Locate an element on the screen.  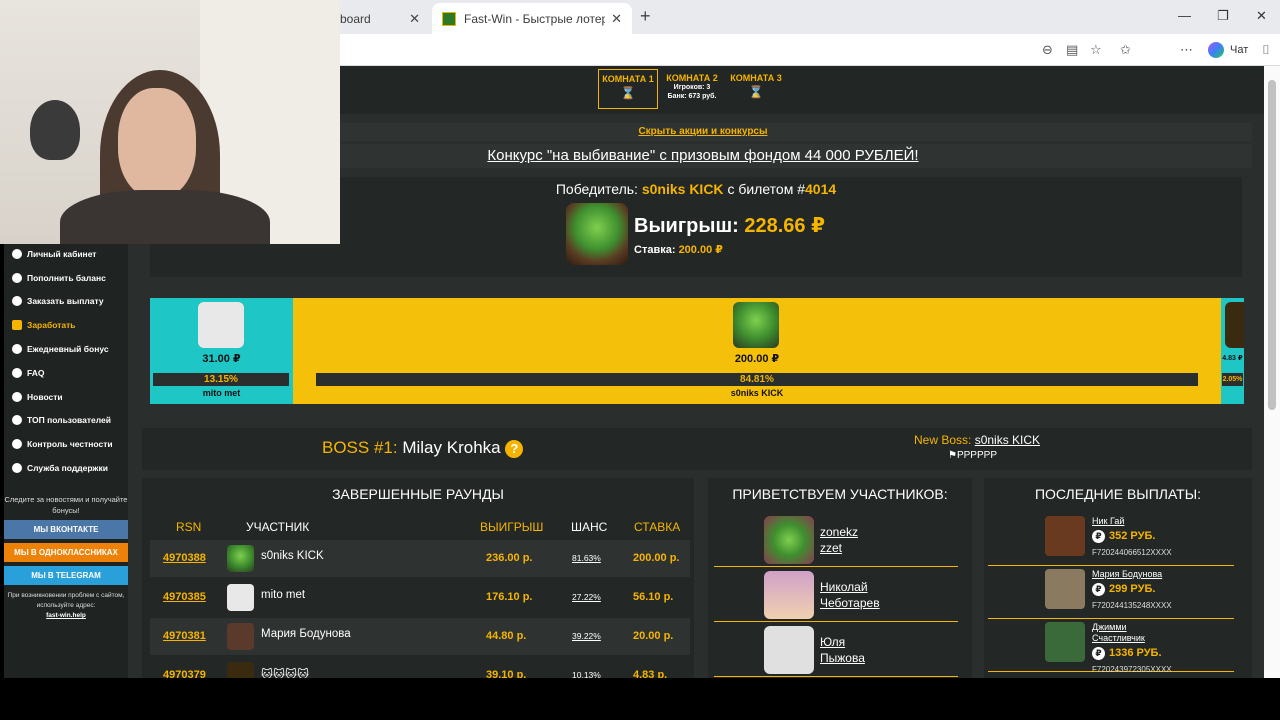
sidebar-toggle-icon: ⌷ is located at coordinates (1266, 50).